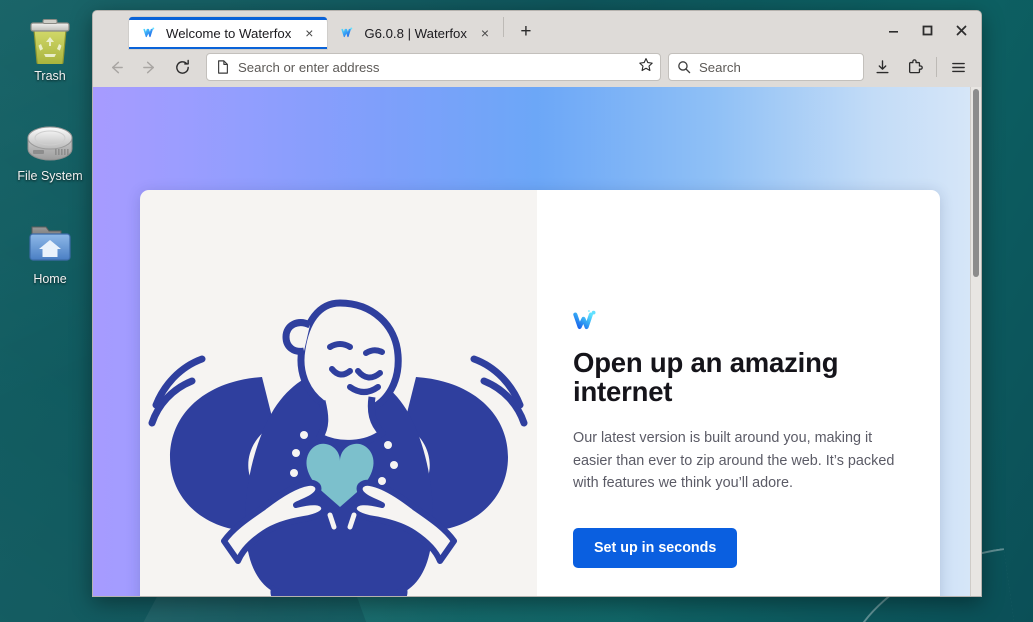 The image size is (1033, 622). Describe the element at coordinates (893, 30) in the screenshot. I see `minimize-button` at that location.